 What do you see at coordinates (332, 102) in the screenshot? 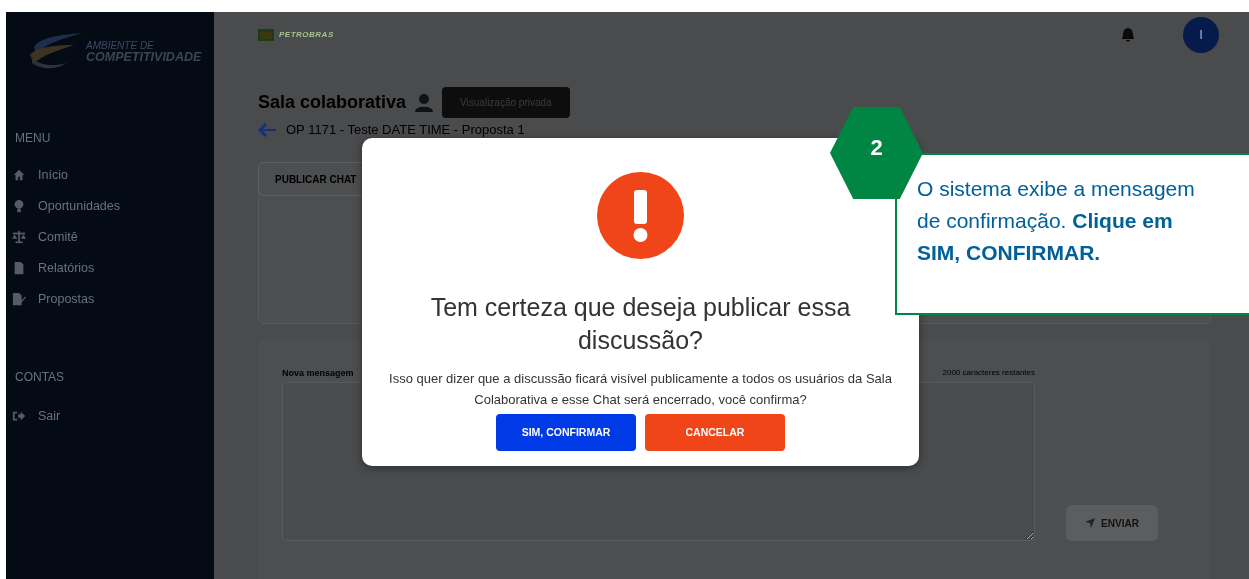
I see `page-title: Sala colaborativa` at bounding box center [332, 102].